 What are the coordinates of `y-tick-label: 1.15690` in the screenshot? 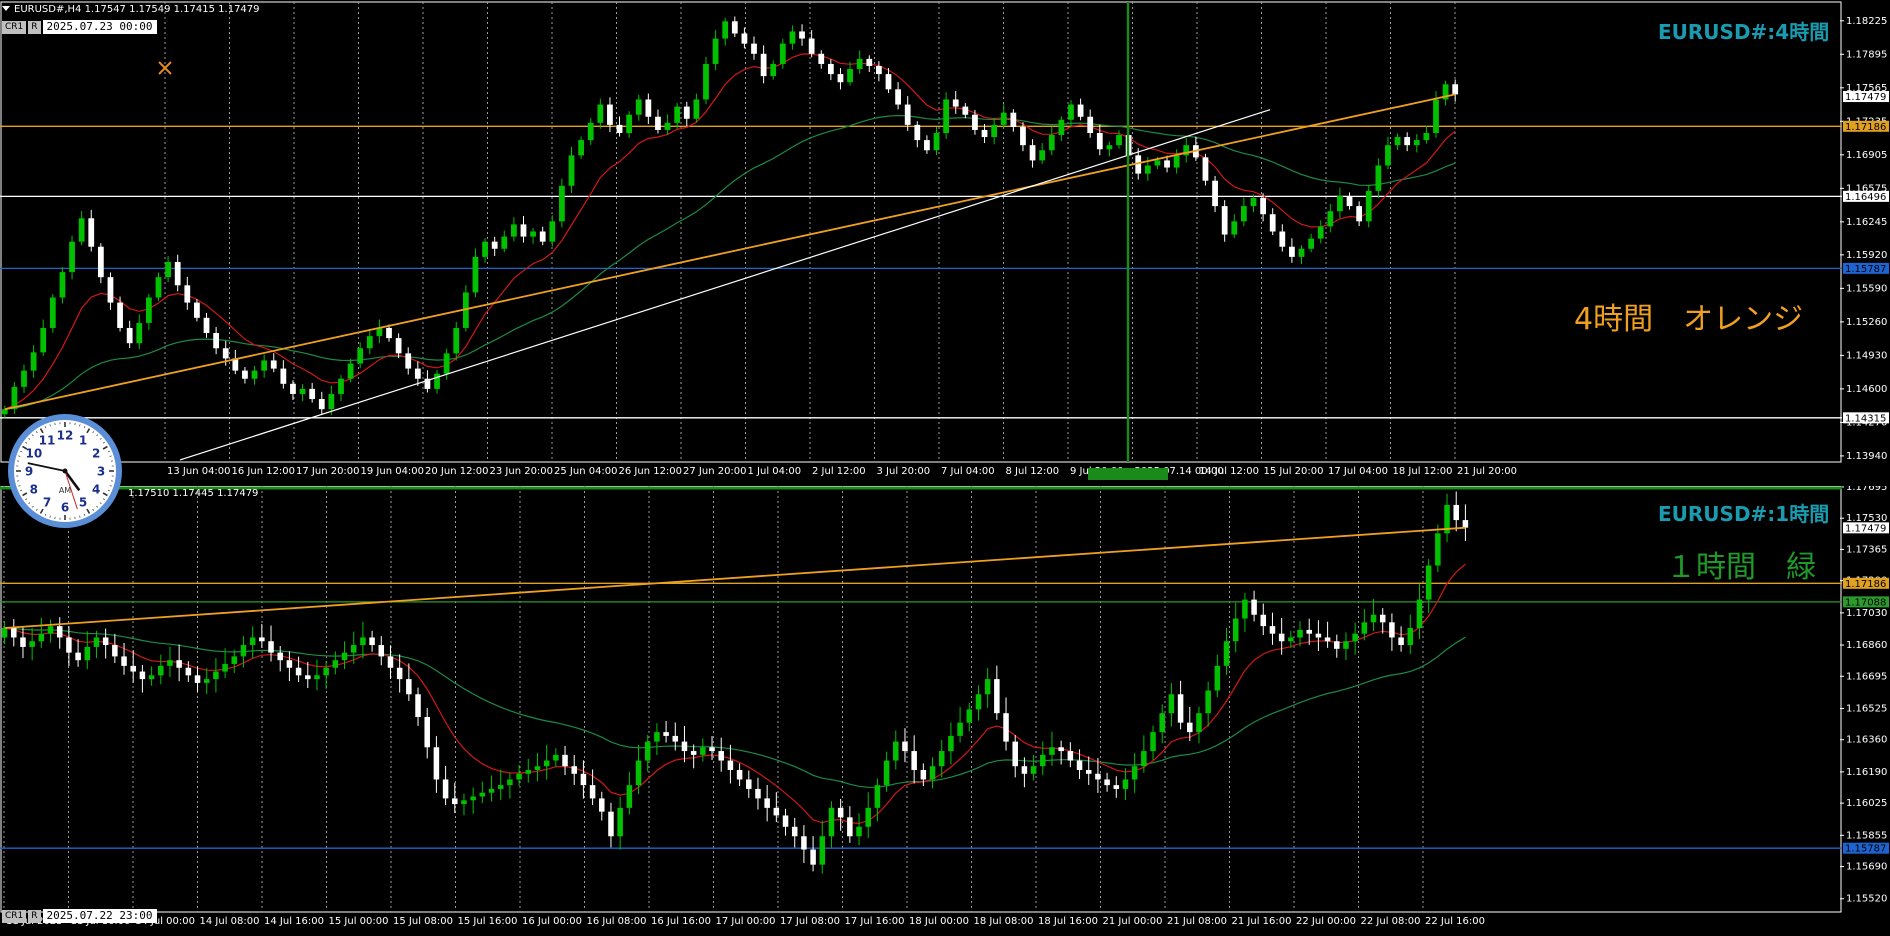 It's located at (1866, 867).